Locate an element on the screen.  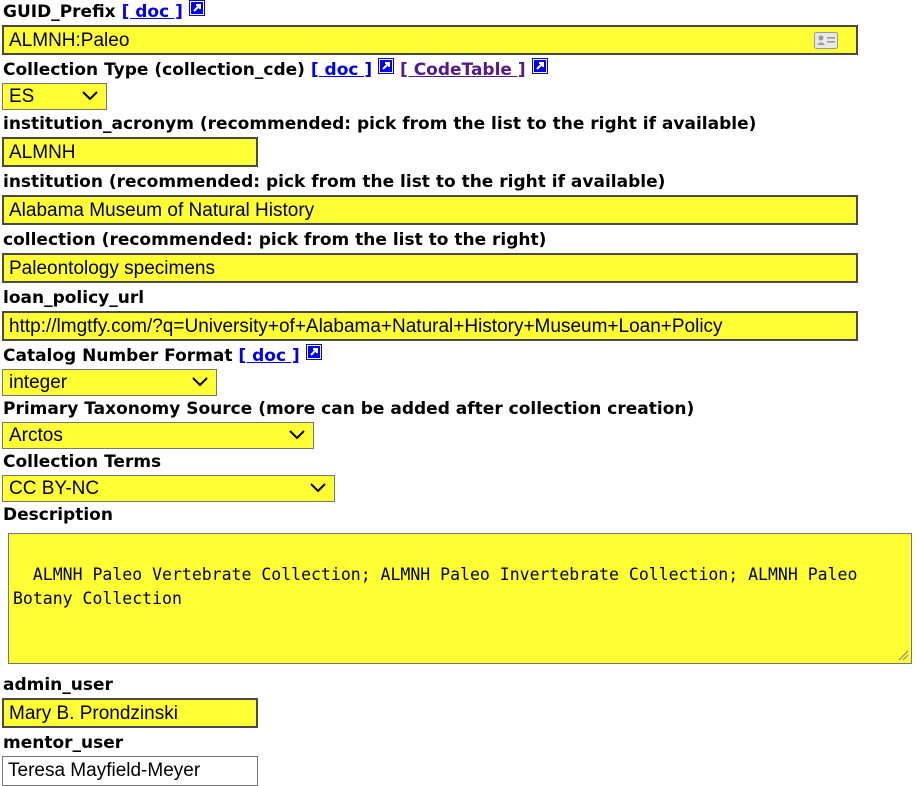
collection-value: Paleontology specimens is located at coordinates (112, 268).